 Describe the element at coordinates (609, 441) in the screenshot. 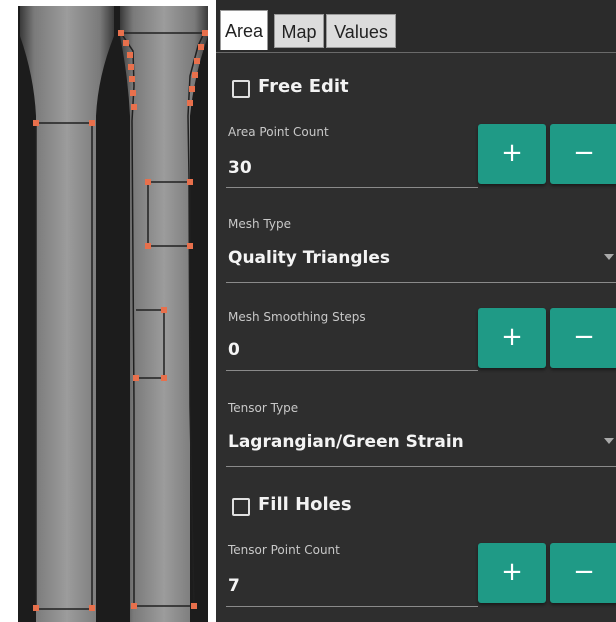

I see `tensor-type-chevron-down-icon` at that location.